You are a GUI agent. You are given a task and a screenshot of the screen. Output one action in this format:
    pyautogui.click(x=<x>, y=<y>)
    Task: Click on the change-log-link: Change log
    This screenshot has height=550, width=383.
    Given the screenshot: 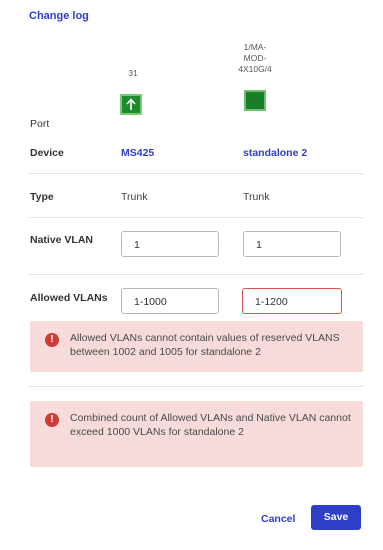 What is the action you would take?
    pyautogui.click(x=59, y=16)
    